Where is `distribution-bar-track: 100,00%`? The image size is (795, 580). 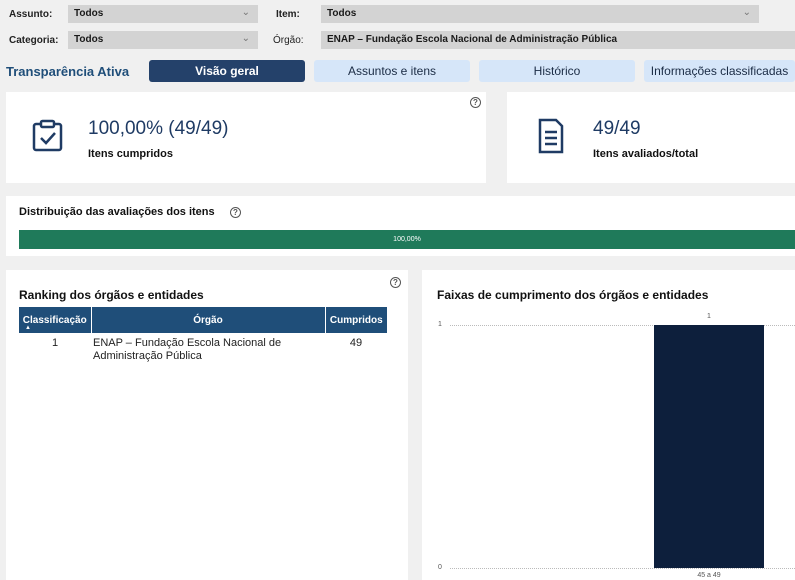 distribution-bar-track: 100,00% is located at coordinates (407, 239).